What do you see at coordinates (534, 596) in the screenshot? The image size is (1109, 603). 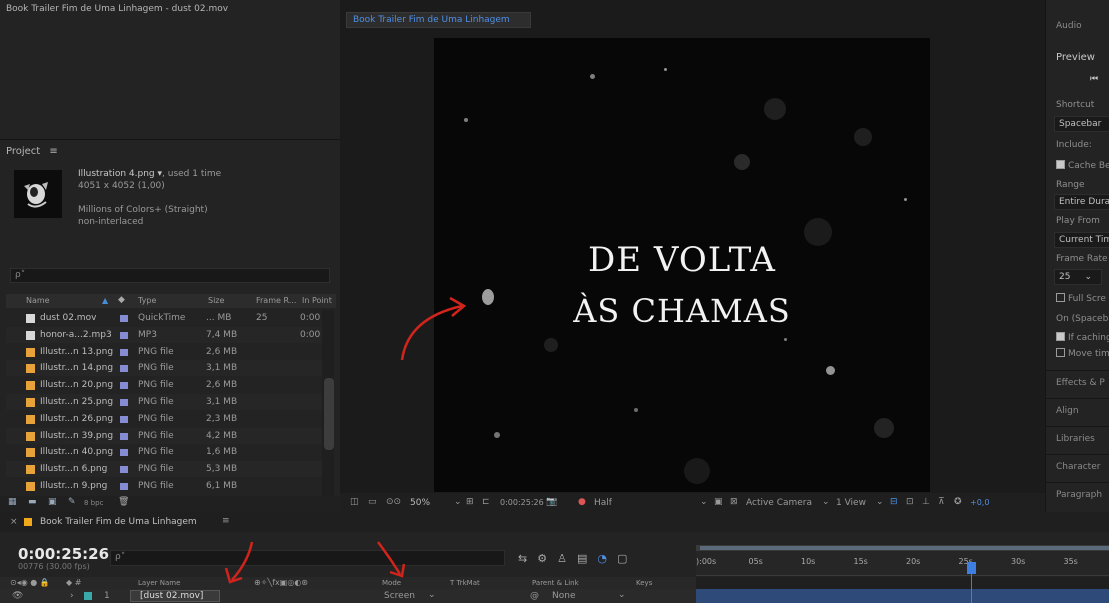 I see `pickwhip-icon: @` at bounding box center [534, 596].